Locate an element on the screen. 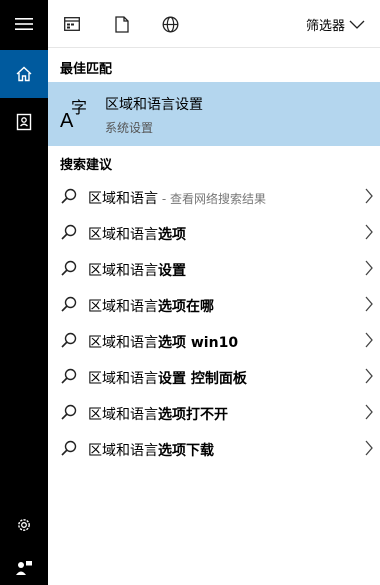 This screenshot has width=380, height=585. filter-label: 筛选器 is located at coordinates (326, 26).